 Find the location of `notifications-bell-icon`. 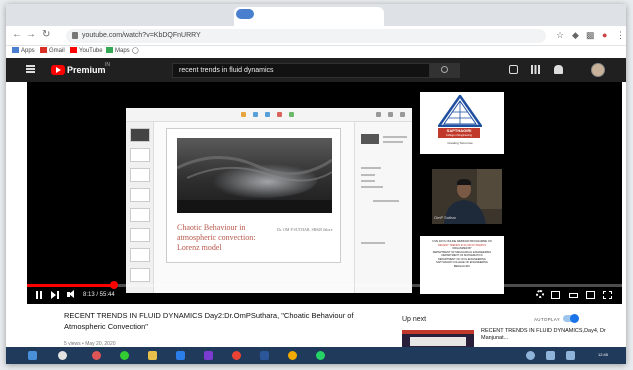

notifications-bell-icon is located at coordinates (558, 69).